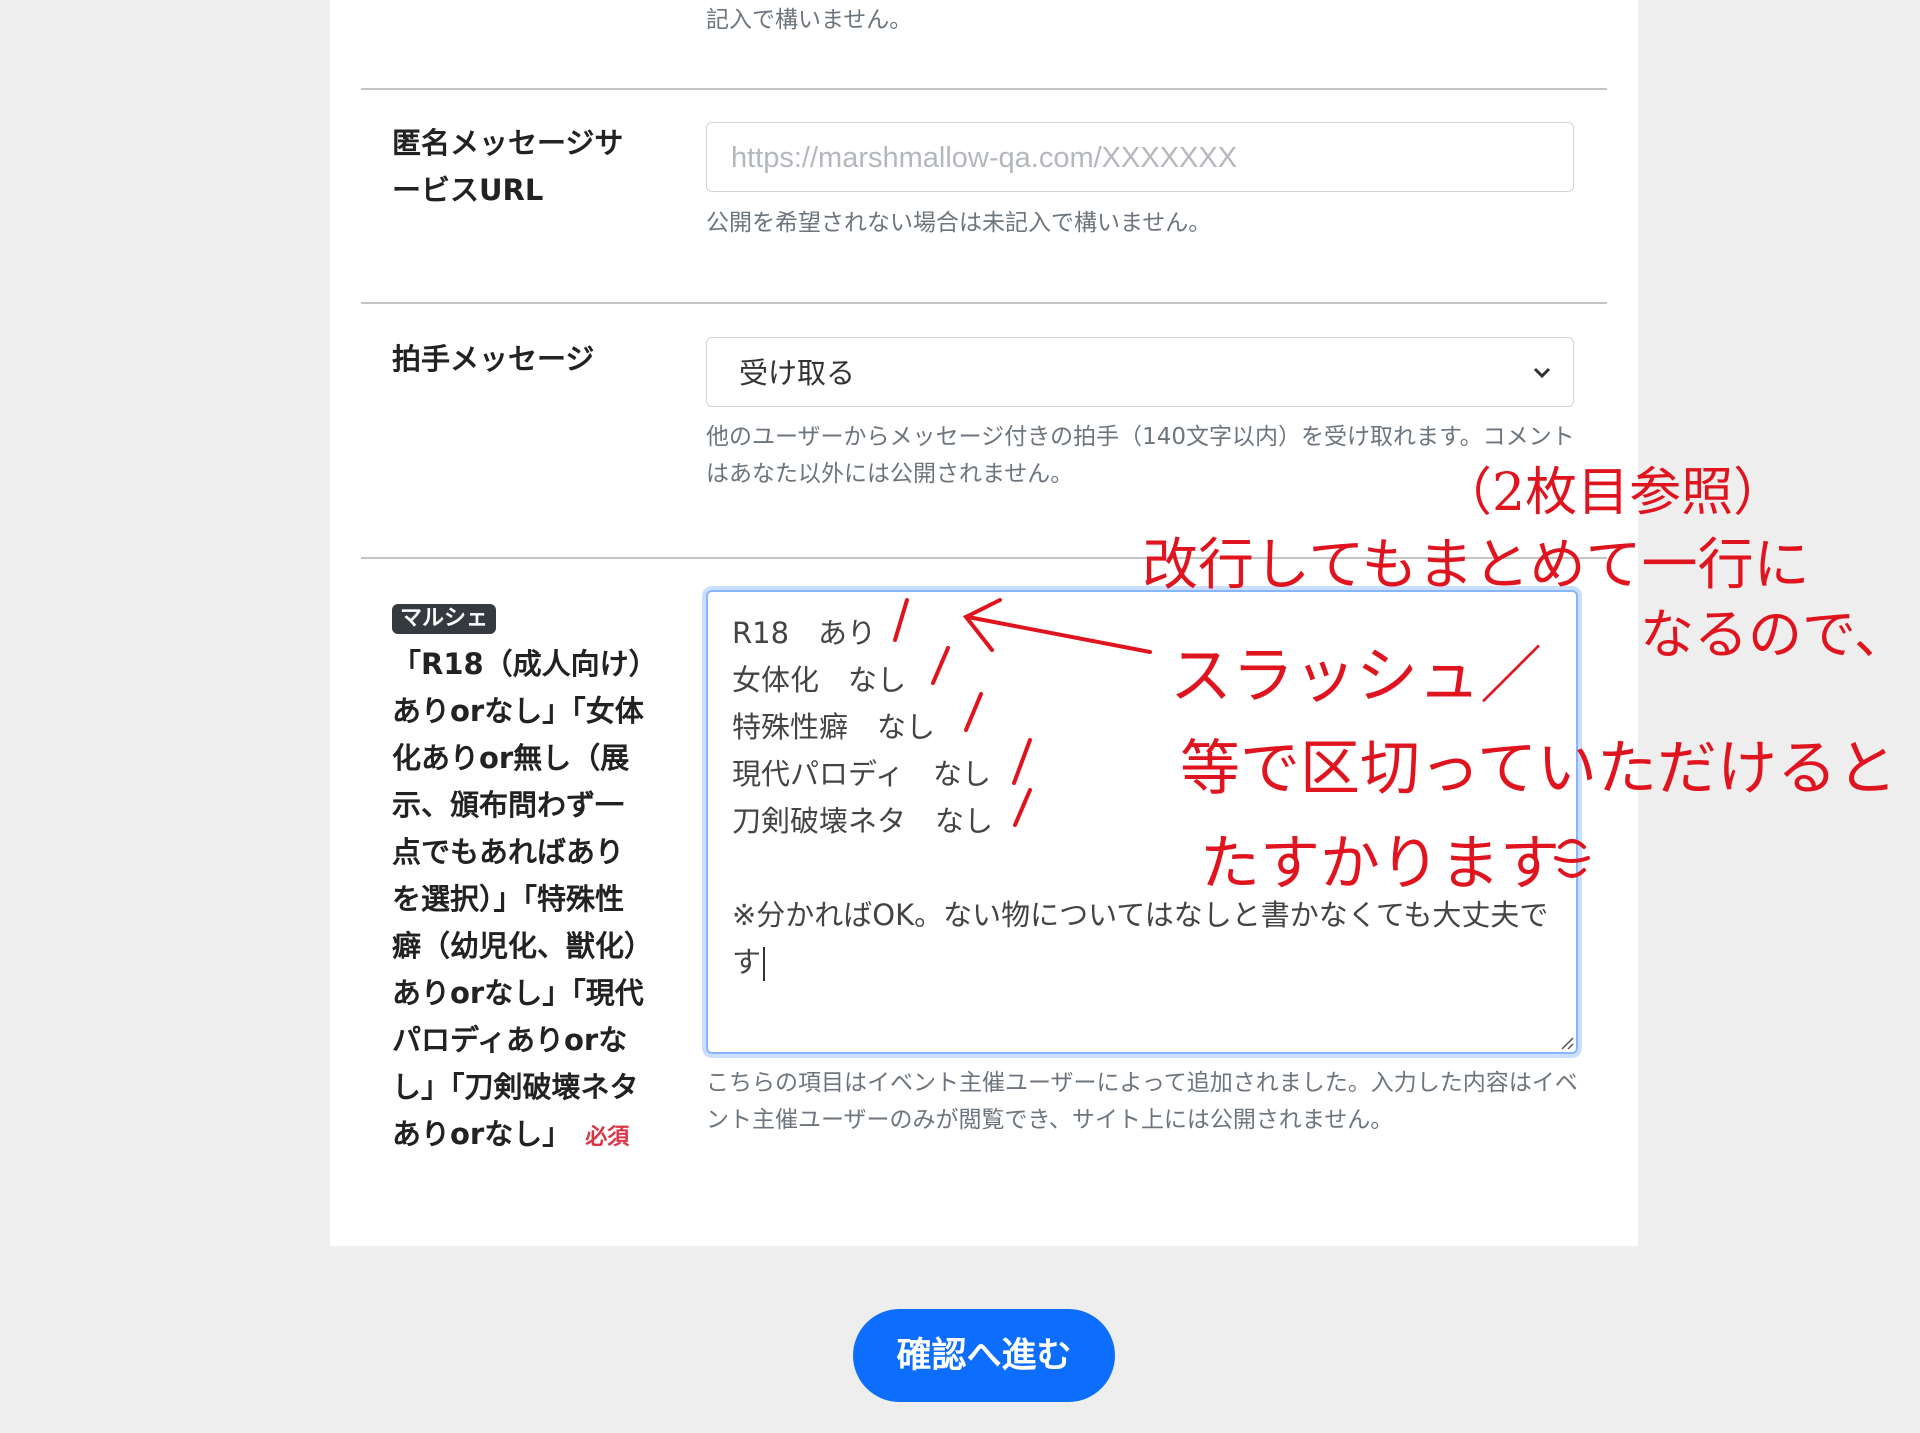 This screenshot has height=1433, width=1920. What do you see at coordinates (1538, 769) in the screenshot?
I see `annotation-line-5: 等で区切っていただけると` at bounding box center [1538, 769].